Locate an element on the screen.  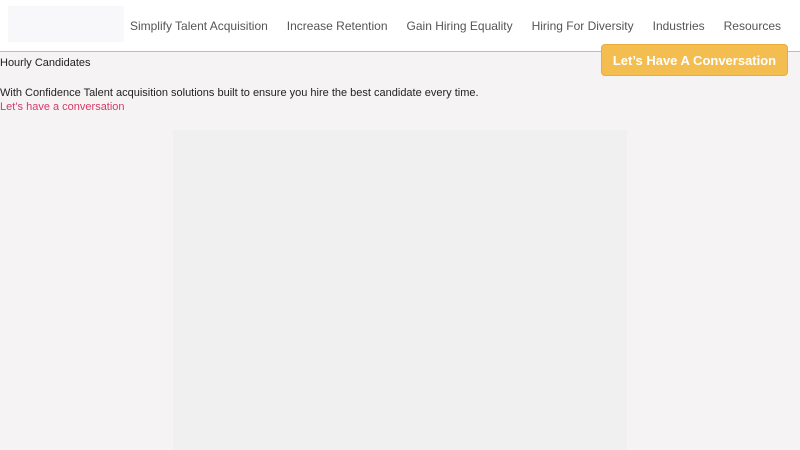
logo is located at coordinates (66, 24).